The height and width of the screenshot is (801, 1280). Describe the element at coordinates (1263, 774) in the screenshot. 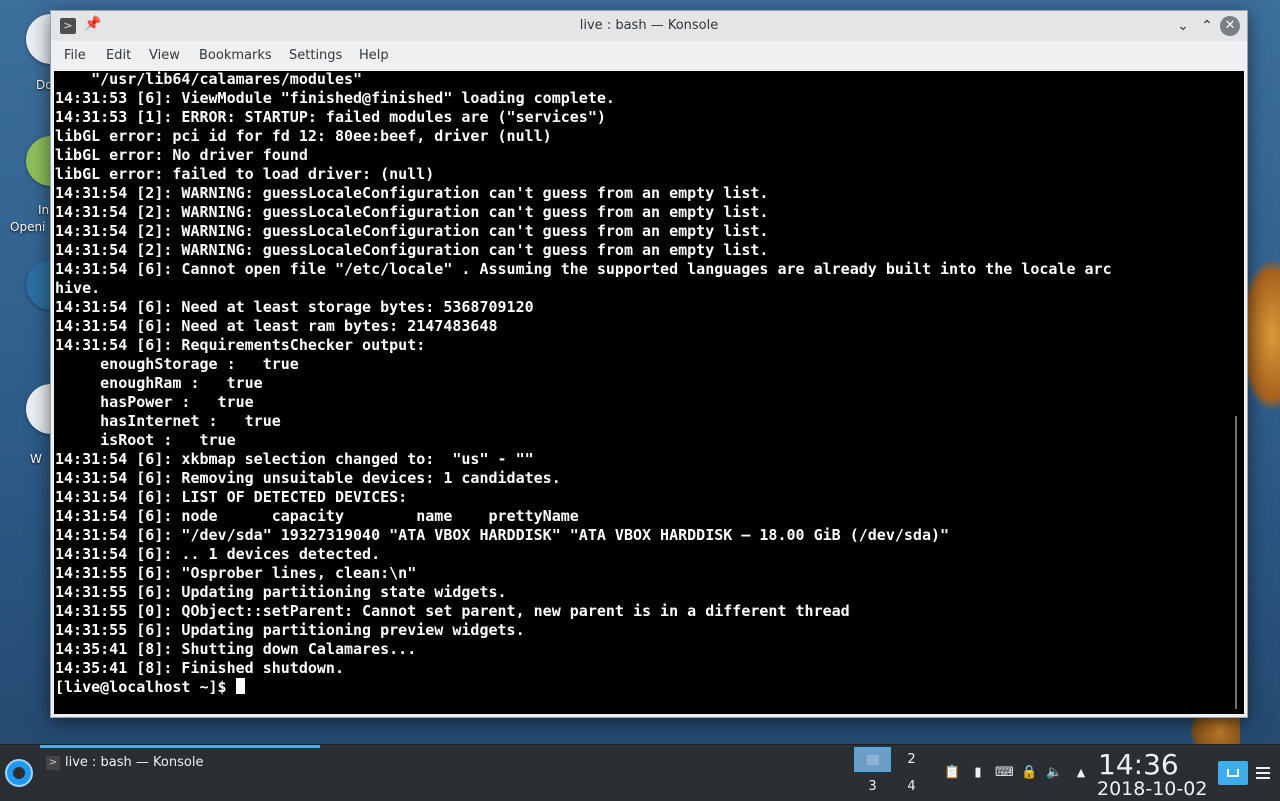

I see `panel-menu-icon` at that location.